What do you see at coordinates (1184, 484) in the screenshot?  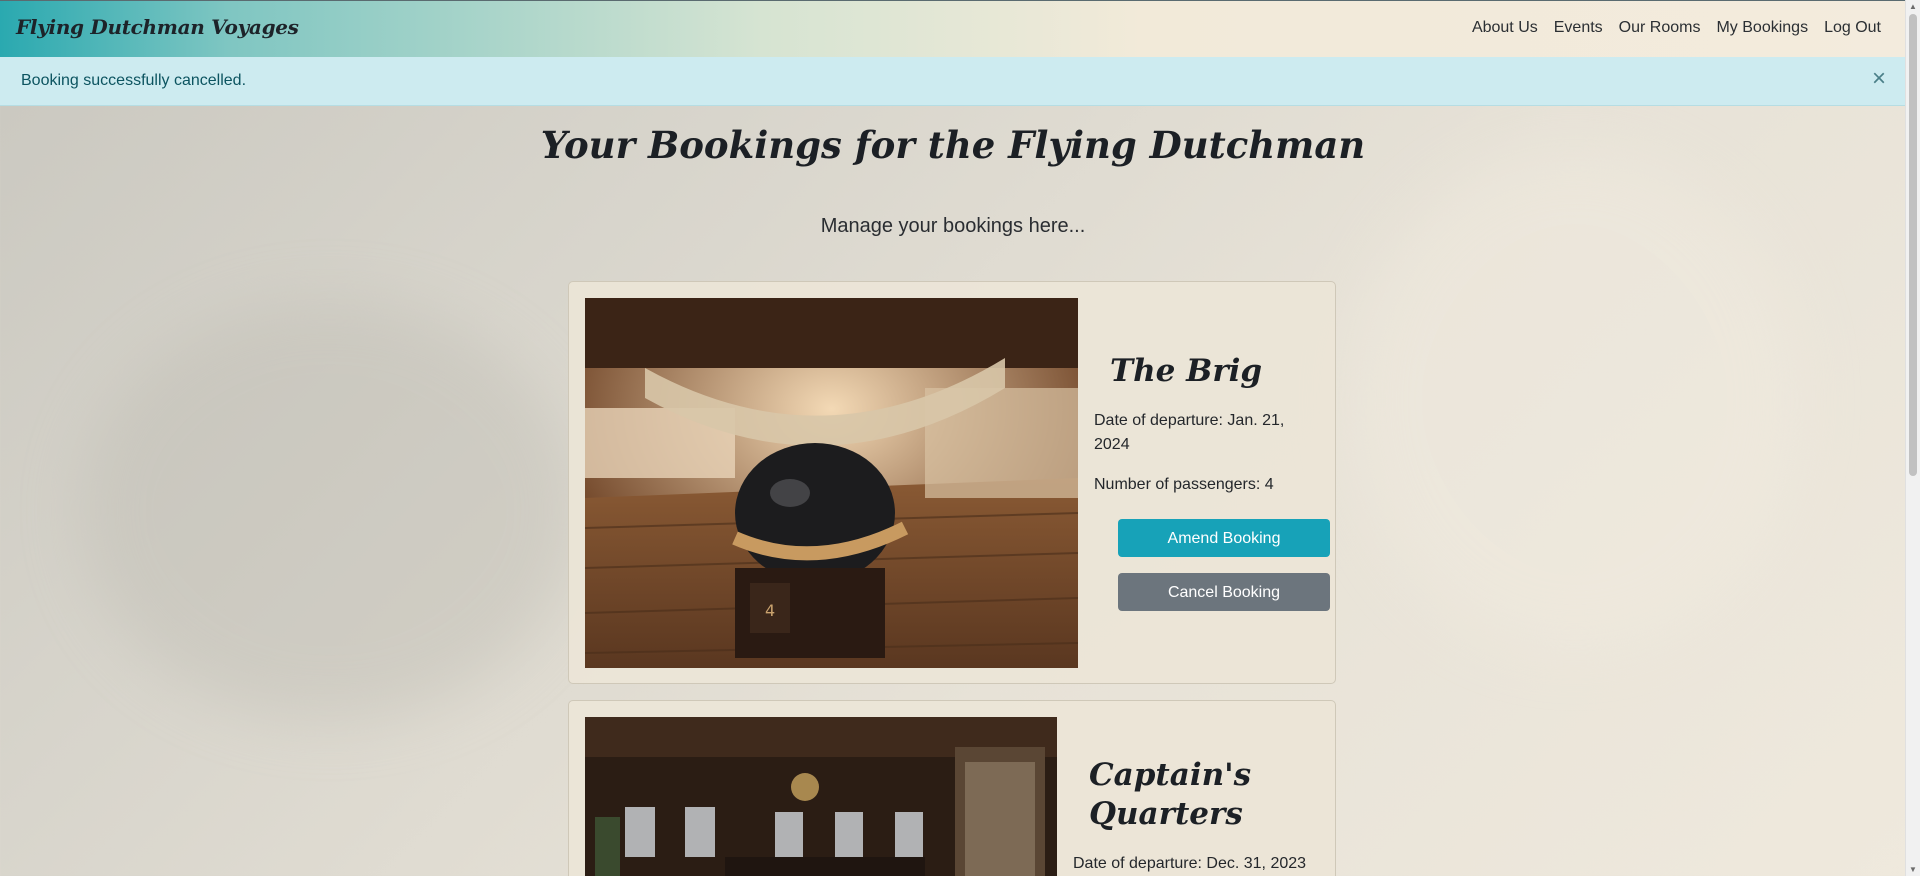 I see `passenger-count: Number of passengers: 4` at bounding box center [1184, 484].